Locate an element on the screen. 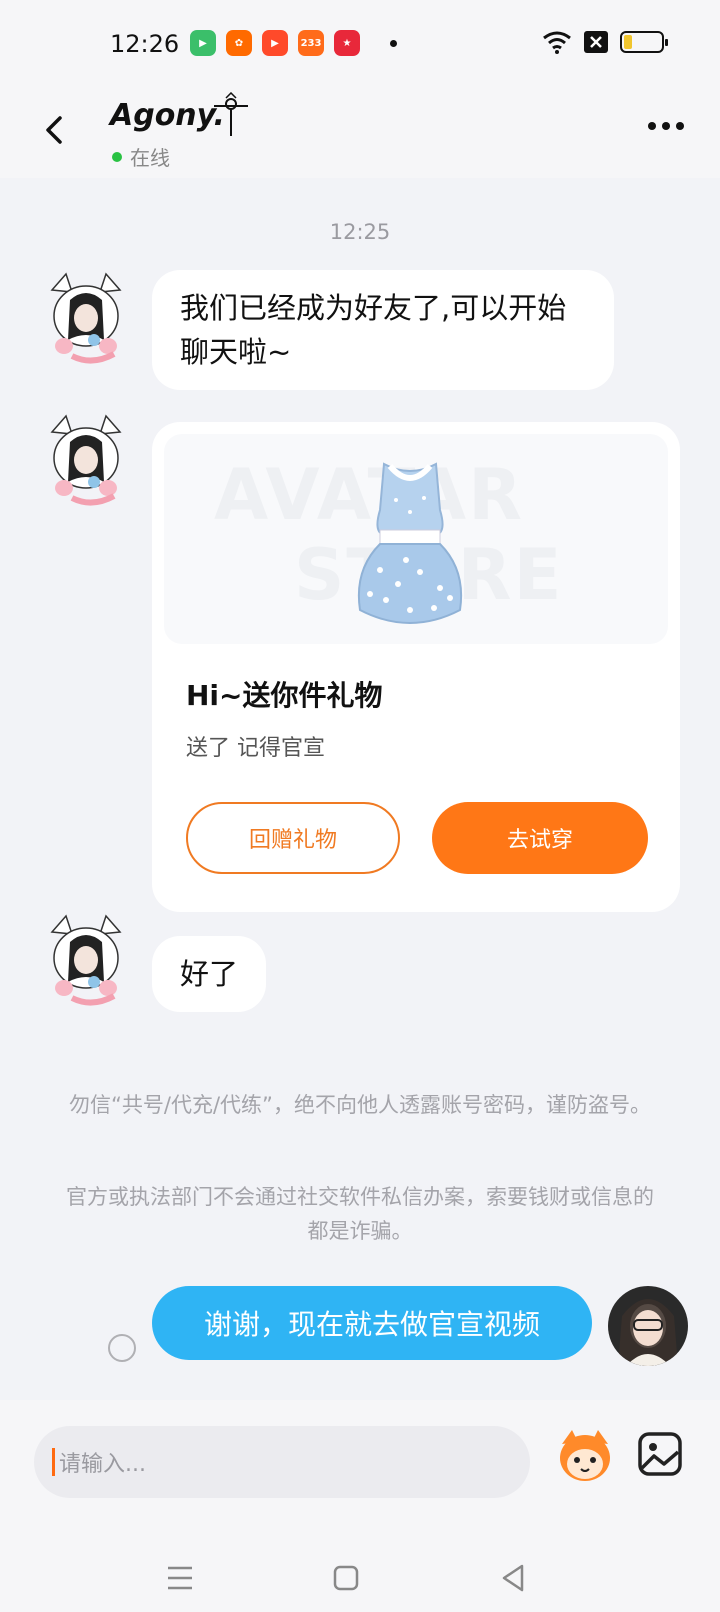 This screenshot has height=1612, width=720. gift-image: AVATAR STORE is located at coordinates (416, 539).